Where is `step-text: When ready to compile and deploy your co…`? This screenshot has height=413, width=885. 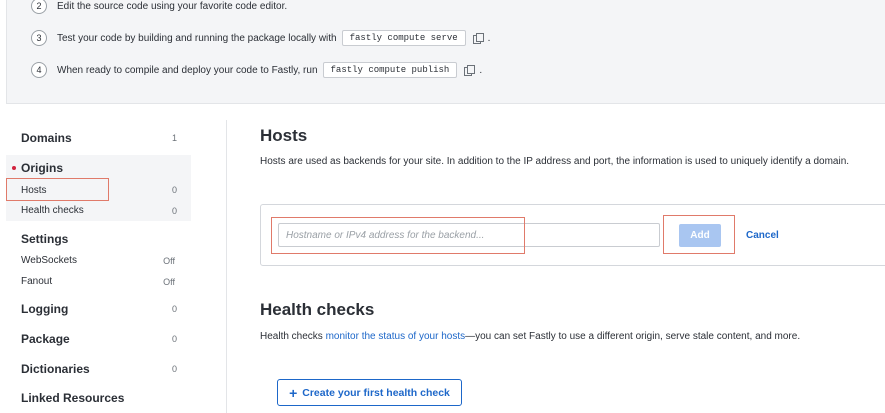
step-text: When ready to compile and deploy your co… is located at coordinates (187, 70).